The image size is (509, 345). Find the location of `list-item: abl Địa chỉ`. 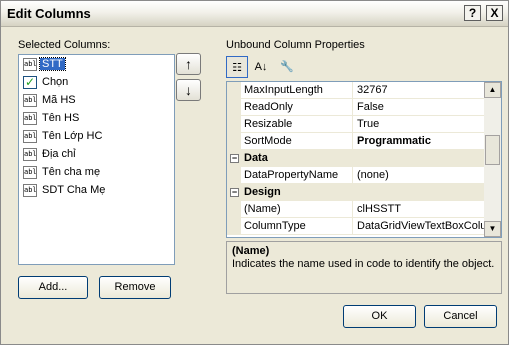

list-item: abl Địa chỉ is located at coordinates (96, 155).